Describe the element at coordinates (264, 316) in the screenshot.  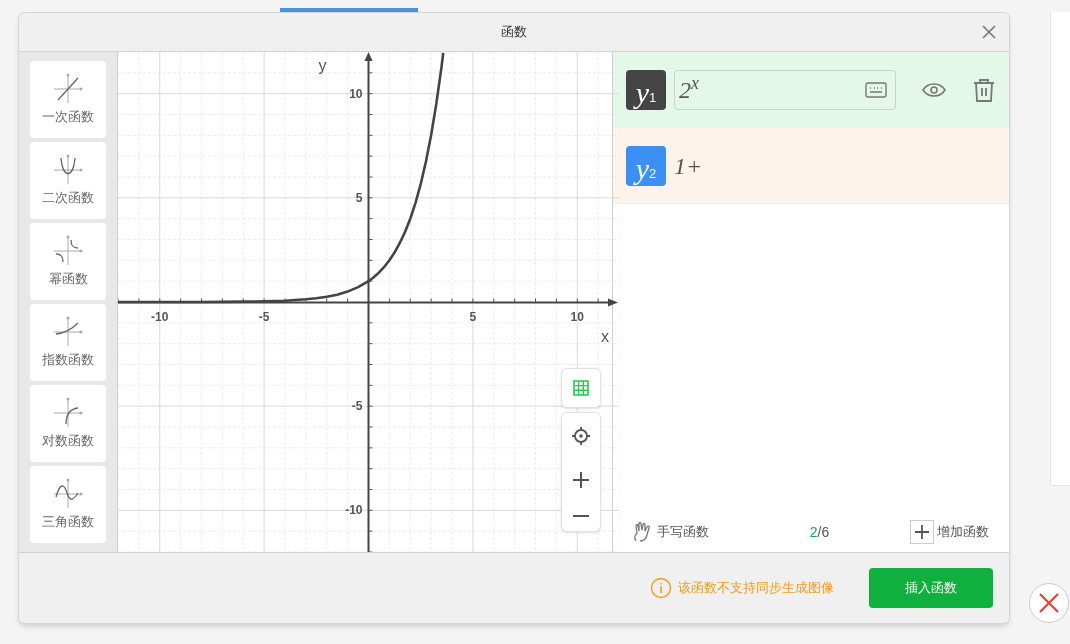
I see `x-tick-label: -5` at that location.